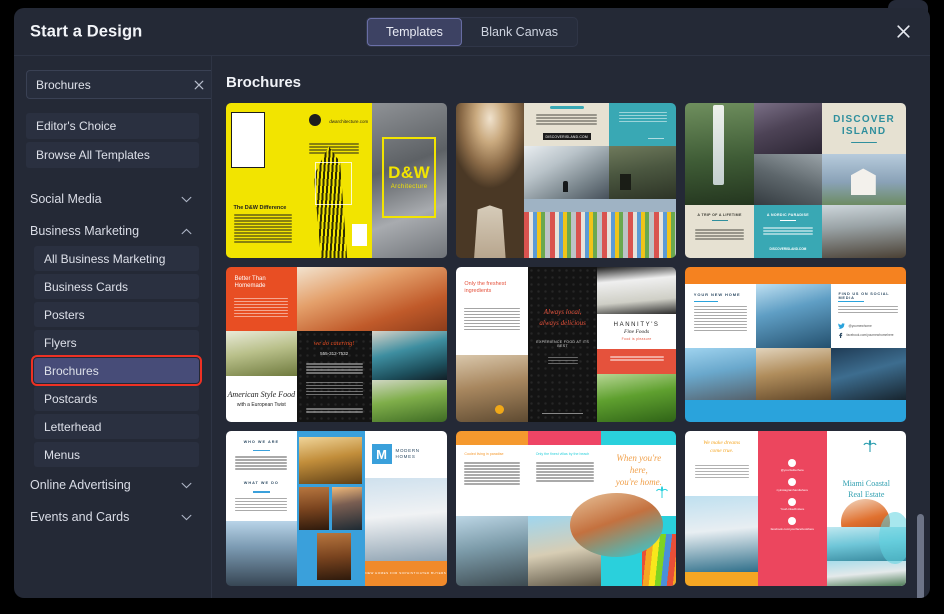  I want to click on nav-group-online-advertising: Online Advertising, so click(112, 485).